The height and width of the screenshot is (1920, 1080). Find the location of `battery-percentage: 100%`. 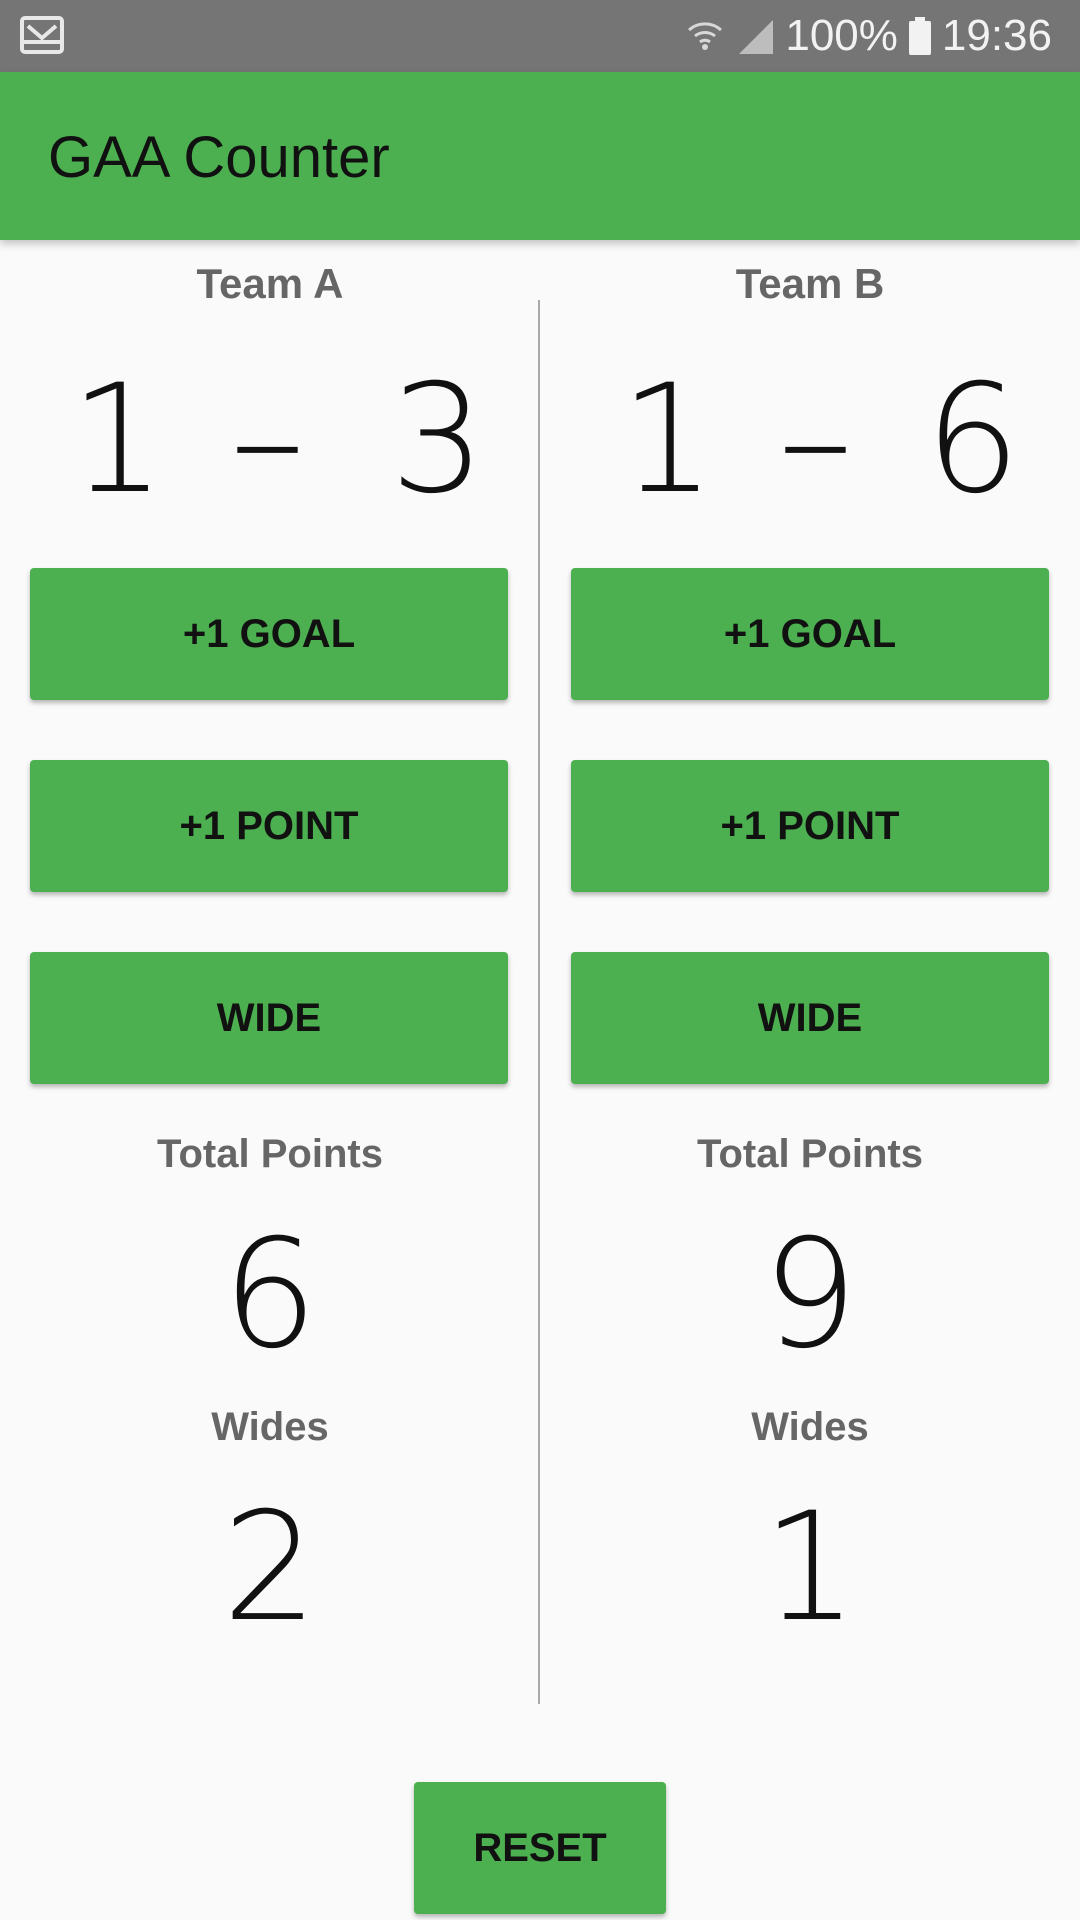

battery-percentage: 100% is located at coordinates (841, 35).